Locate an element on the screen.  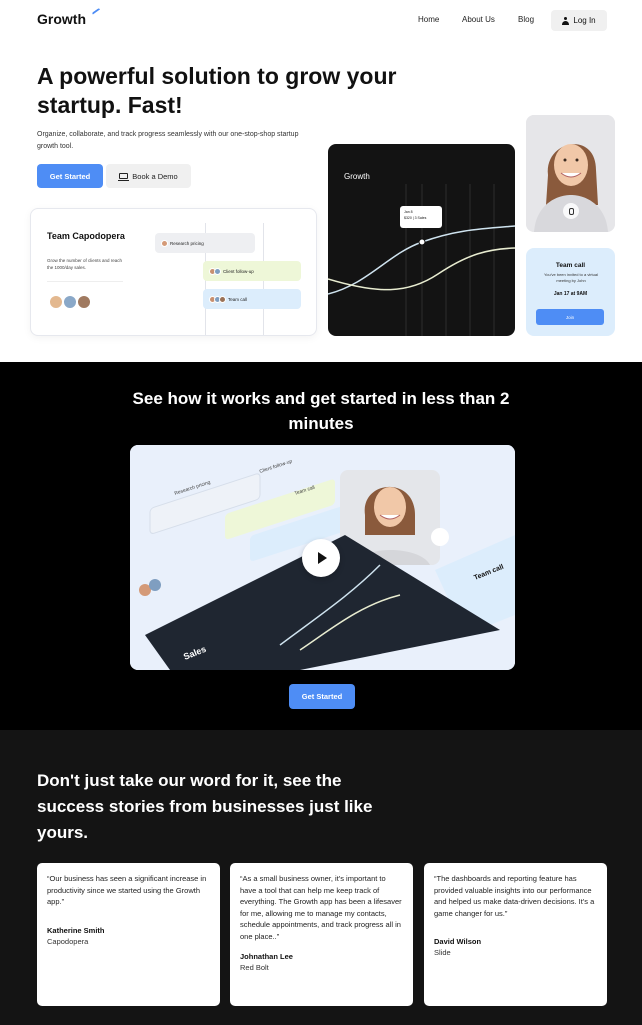
task-client-follow-up: Client follow-up is located at coordinates (252, 271).